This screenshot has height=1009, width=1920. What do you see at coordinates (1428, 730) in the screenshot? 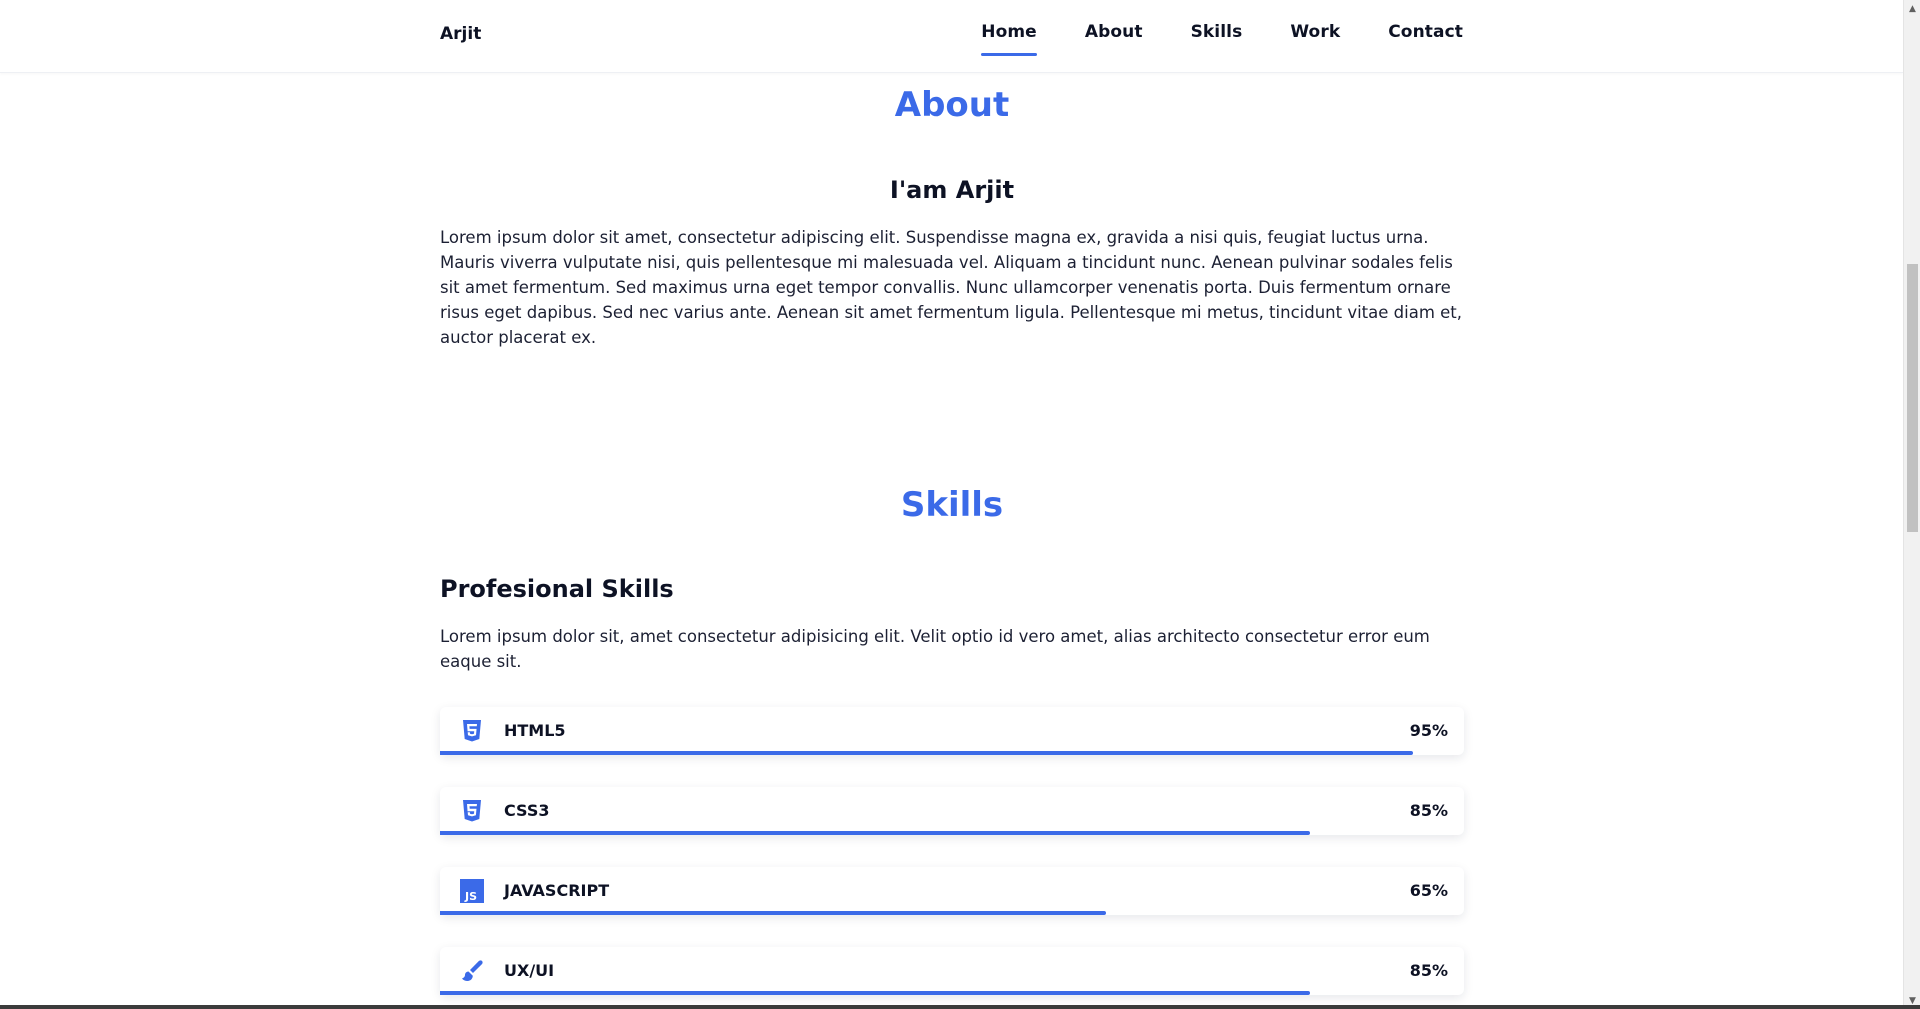
I see `skill-percent: 95%` at bounding box center [1428, 730].